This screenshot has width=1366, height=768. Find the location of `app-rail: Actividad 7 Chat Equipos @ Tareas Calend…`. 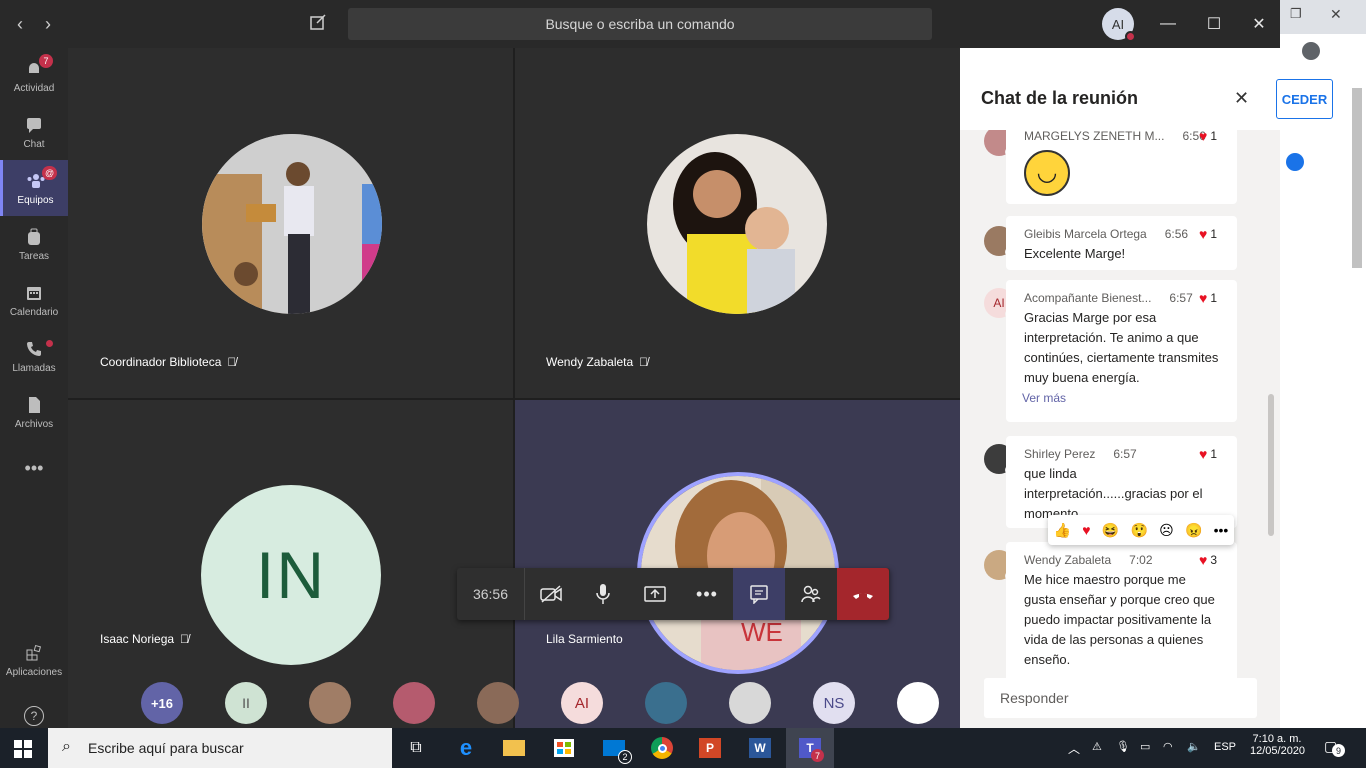

app-rail: Actividad 7 Chat Equipos @ Tareas Calend… is located at coordinates (34, 388).